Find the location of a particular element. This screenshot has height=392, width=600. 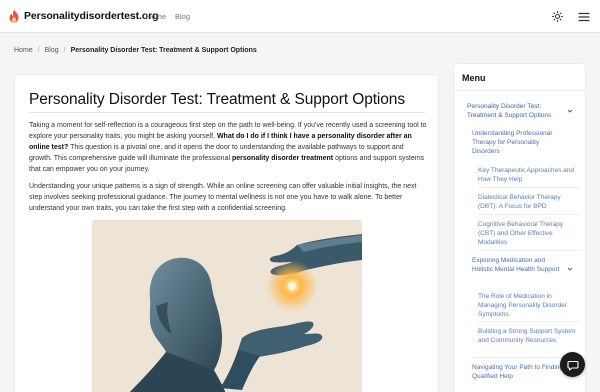

sidebar-title: Menu is located at coordinates (474, 78).